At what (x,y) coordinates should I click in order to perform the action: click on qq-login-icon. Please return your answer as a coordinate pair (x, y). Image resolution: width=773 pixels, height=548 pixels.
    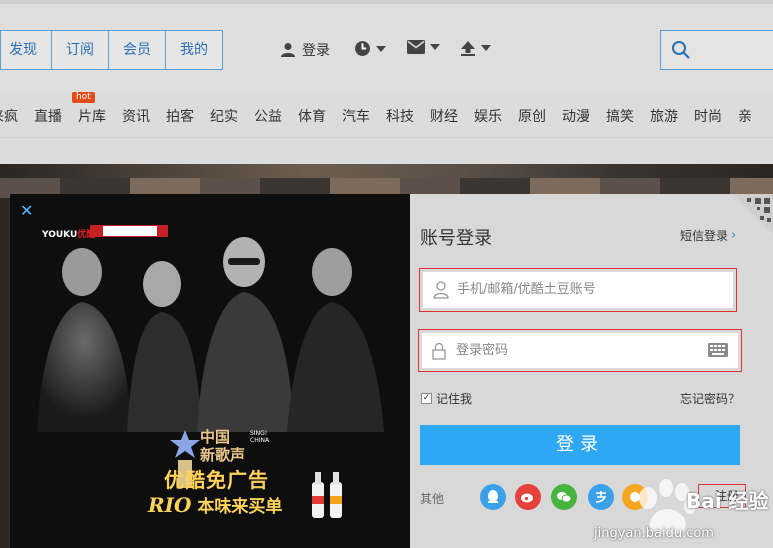
    Looking at the image, I should click on (493, 497).